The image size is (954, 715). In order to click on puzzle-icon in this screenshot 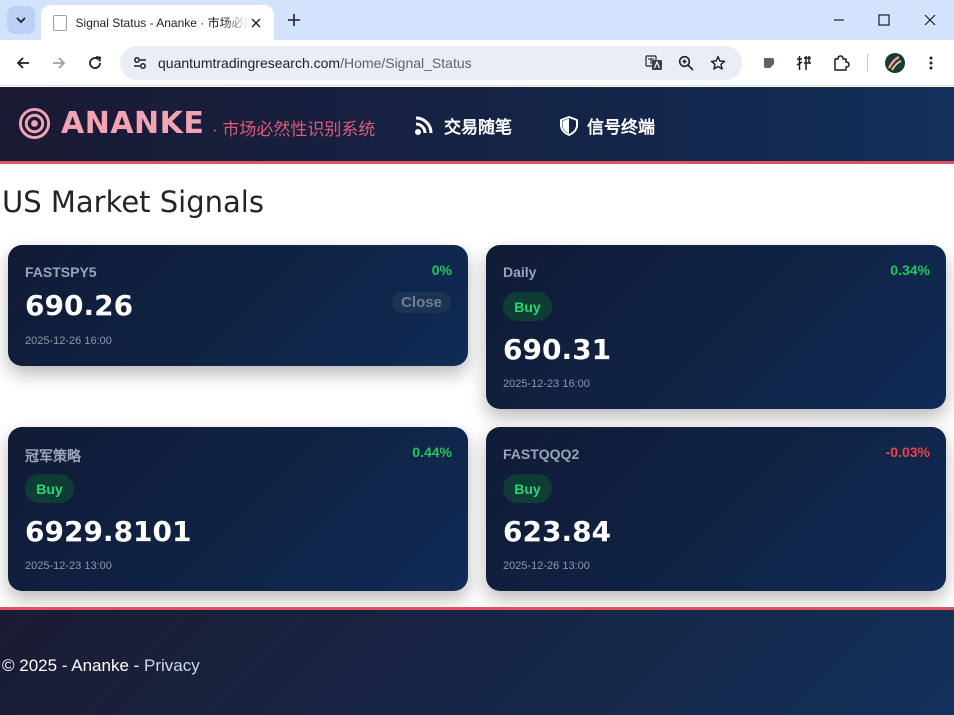, I will do `click(842, 63)`.